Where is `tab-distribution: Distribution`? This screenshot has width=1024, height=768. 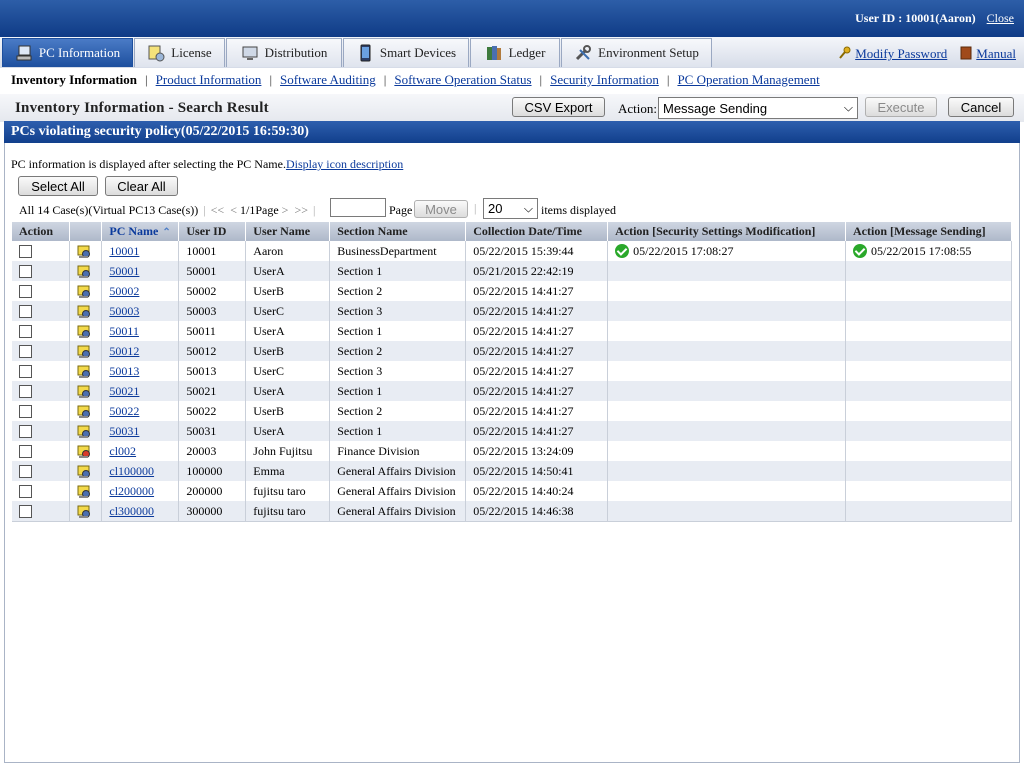
tab-distribution: Distribution is located at coordinates (284, 52).